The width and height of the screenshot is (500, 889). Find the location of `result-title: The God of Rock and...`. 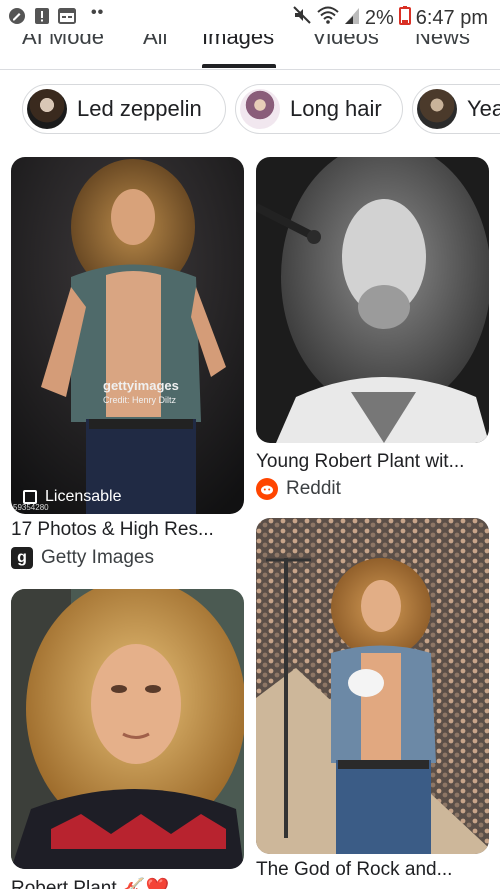

result-title: The God of Rock and... is located at coordinates (372, 870).